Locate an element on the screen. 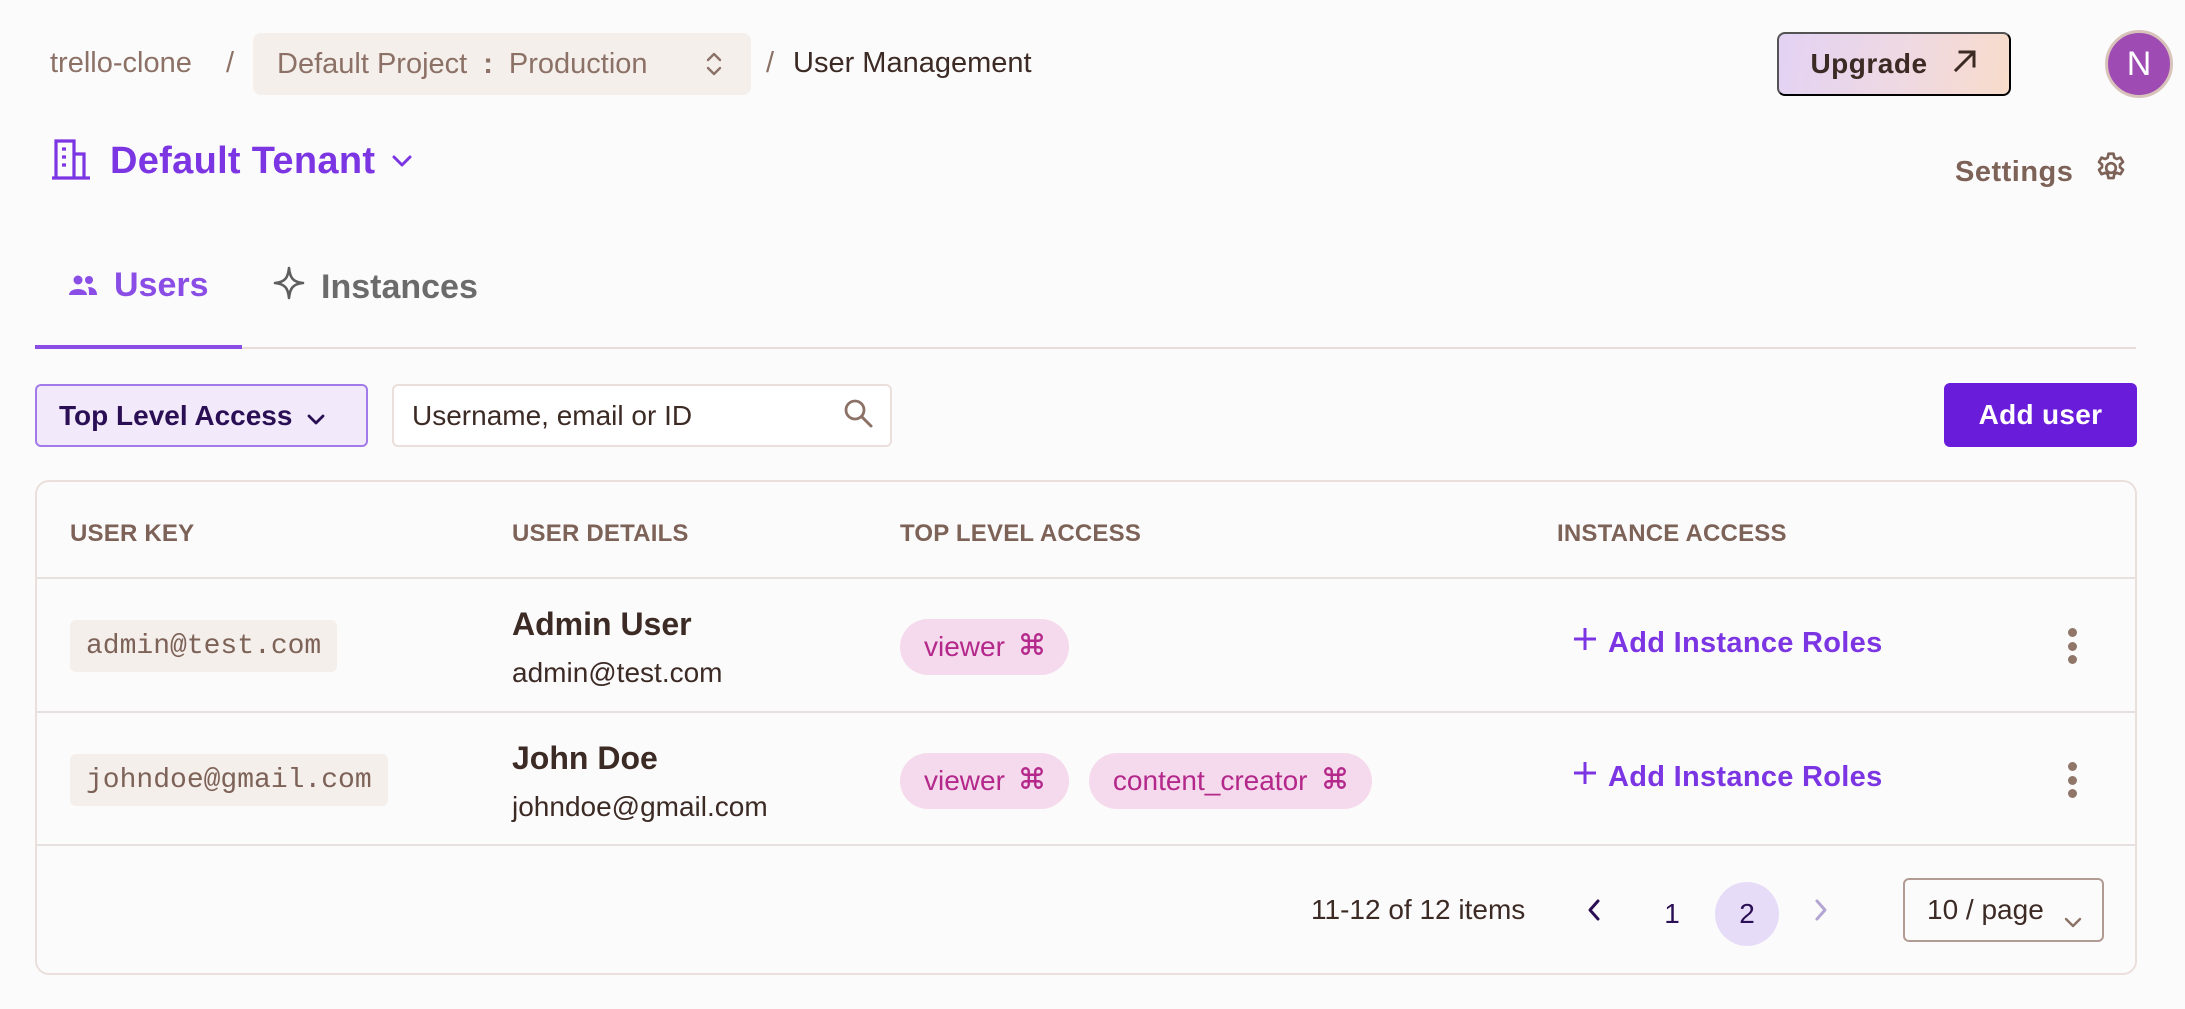 This screenshot has height=1009, width=2185. access-filter-dropdown: Top Level Access is located at coordinates (201, 415).